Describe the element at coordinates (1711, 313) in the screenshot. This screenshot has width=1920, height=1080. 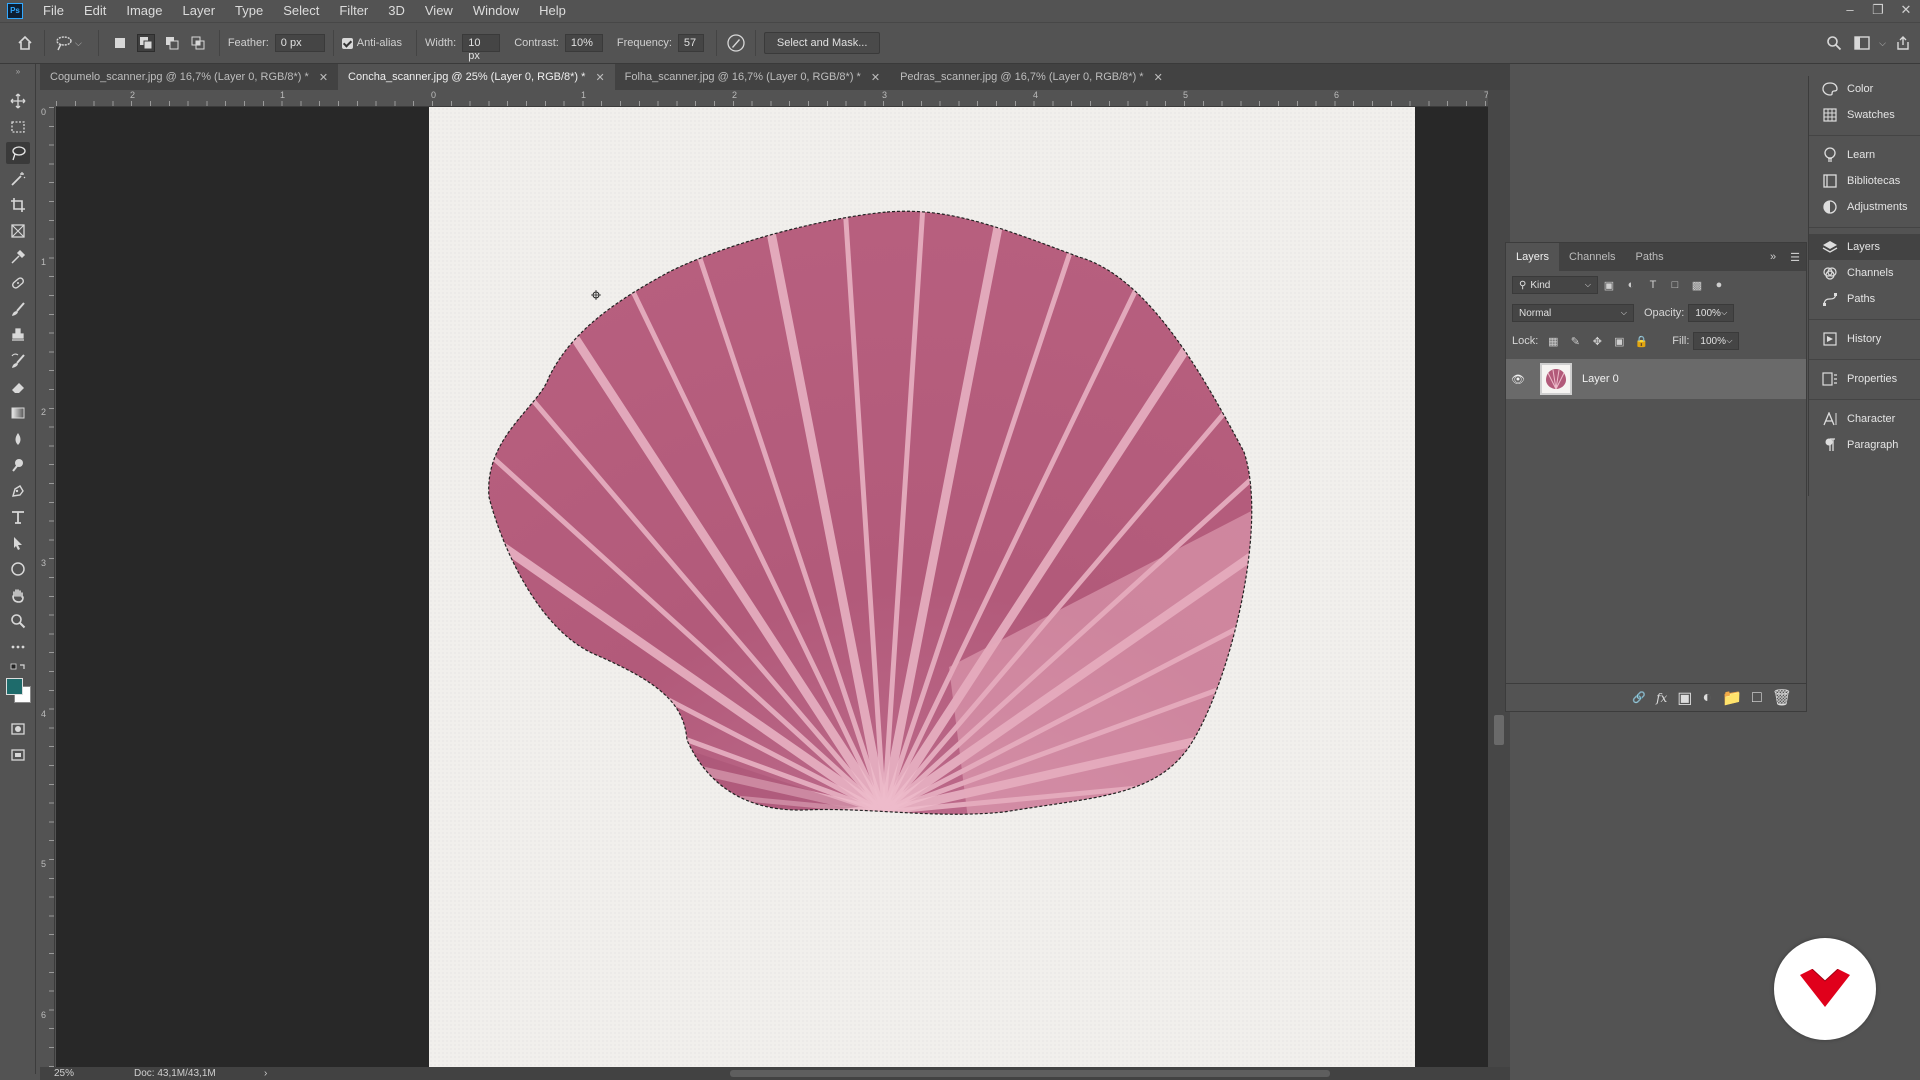
I see `opacity-input: 100% ⌵` at that location.